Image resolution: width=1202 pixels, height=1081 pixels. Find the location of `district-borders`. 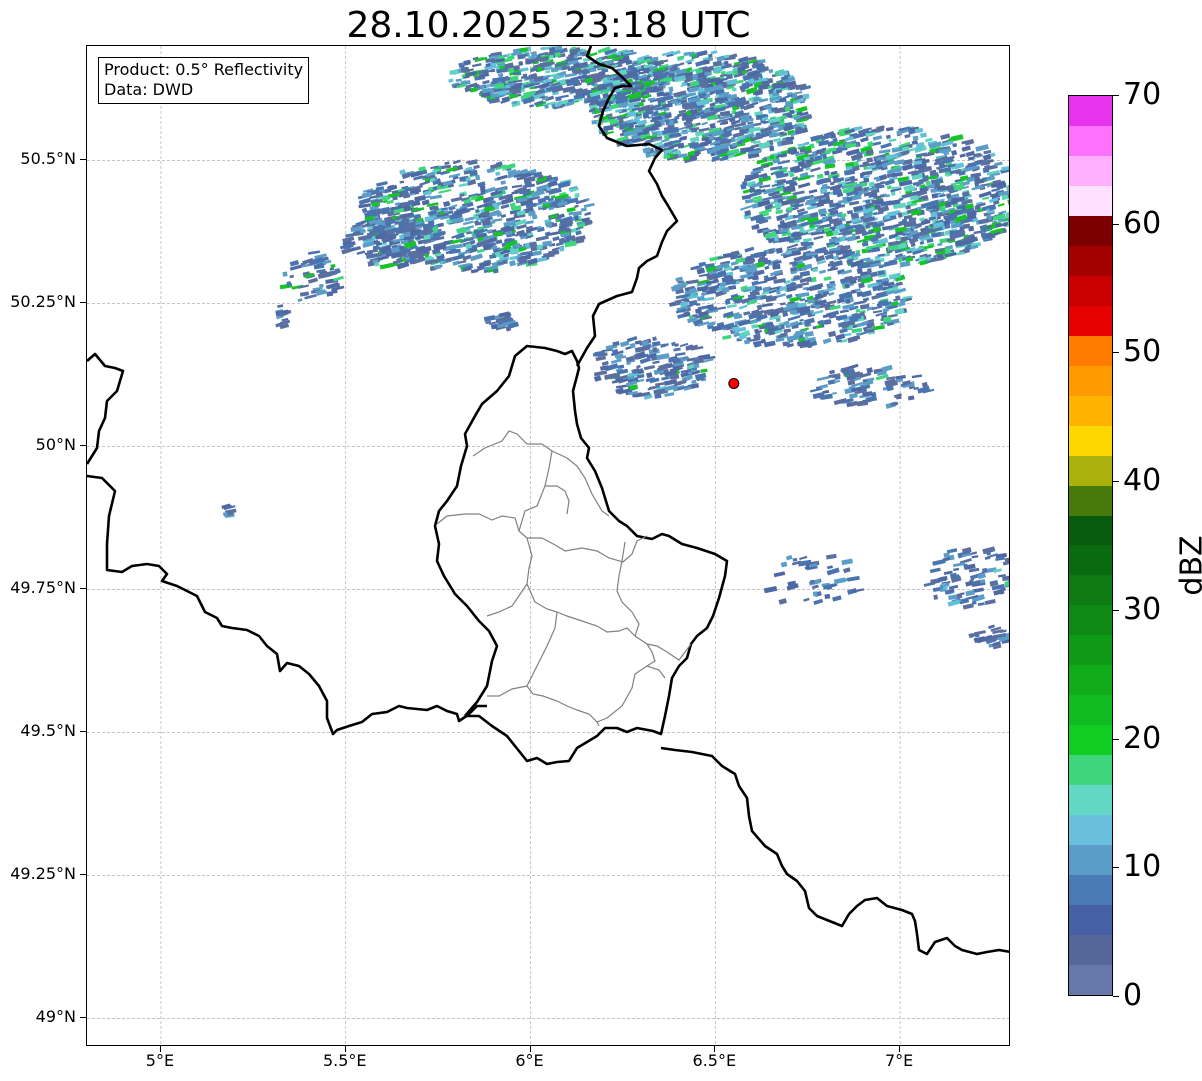

district-borders is located at coordinates (564, 578).